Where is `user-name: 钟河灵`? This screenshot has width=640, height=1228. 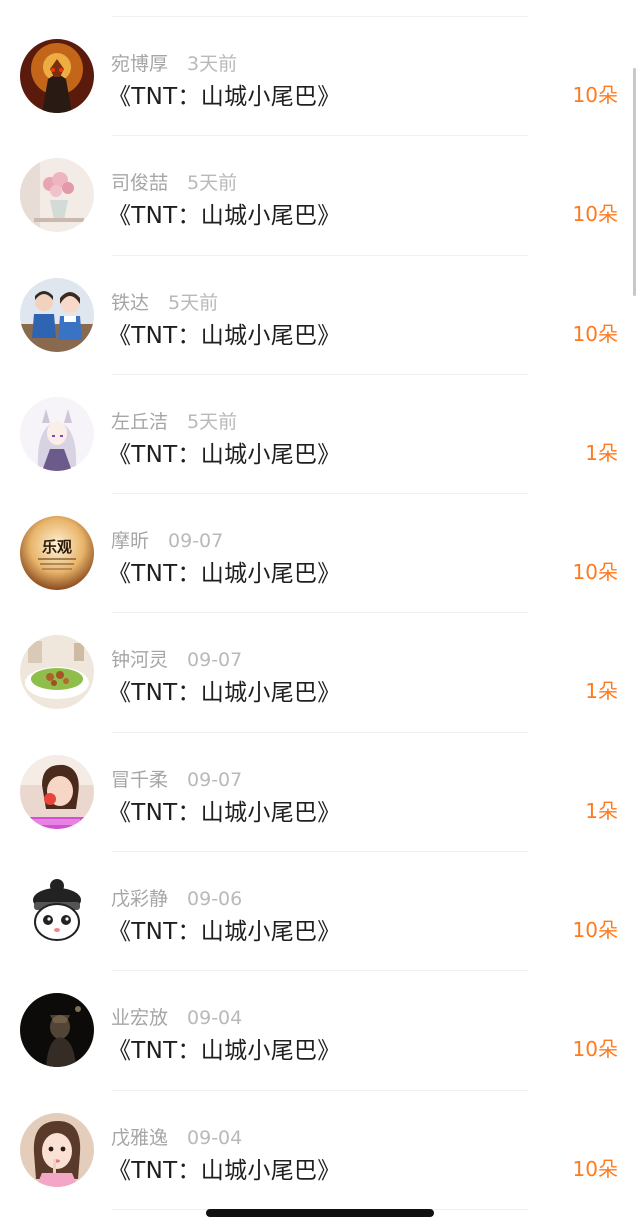
user-name: 钟河灵 is located at coordinates (139, 658).